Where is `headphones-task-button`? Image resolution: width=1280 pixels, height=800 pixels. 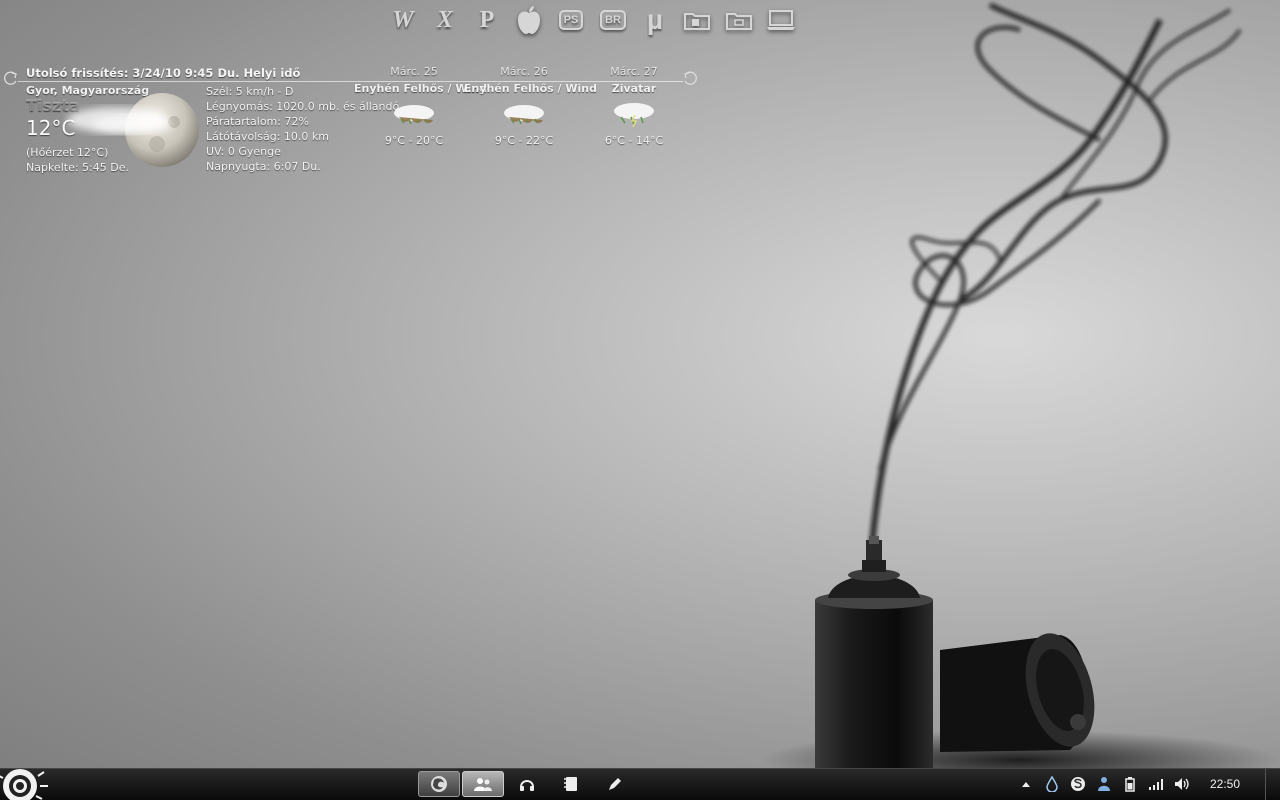 headphones-task-button is located at coordinates (527, 784).